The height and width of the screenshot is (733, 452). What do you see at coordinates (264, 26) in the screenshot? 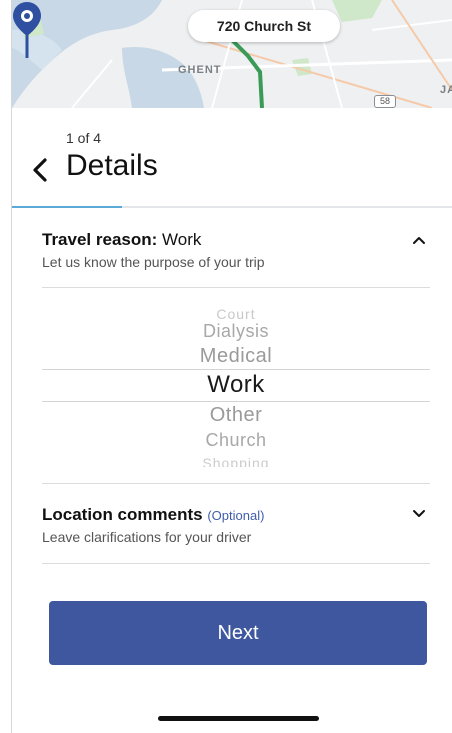
I see `address-pill: 720 Church St` at bounding box center [264, 26].